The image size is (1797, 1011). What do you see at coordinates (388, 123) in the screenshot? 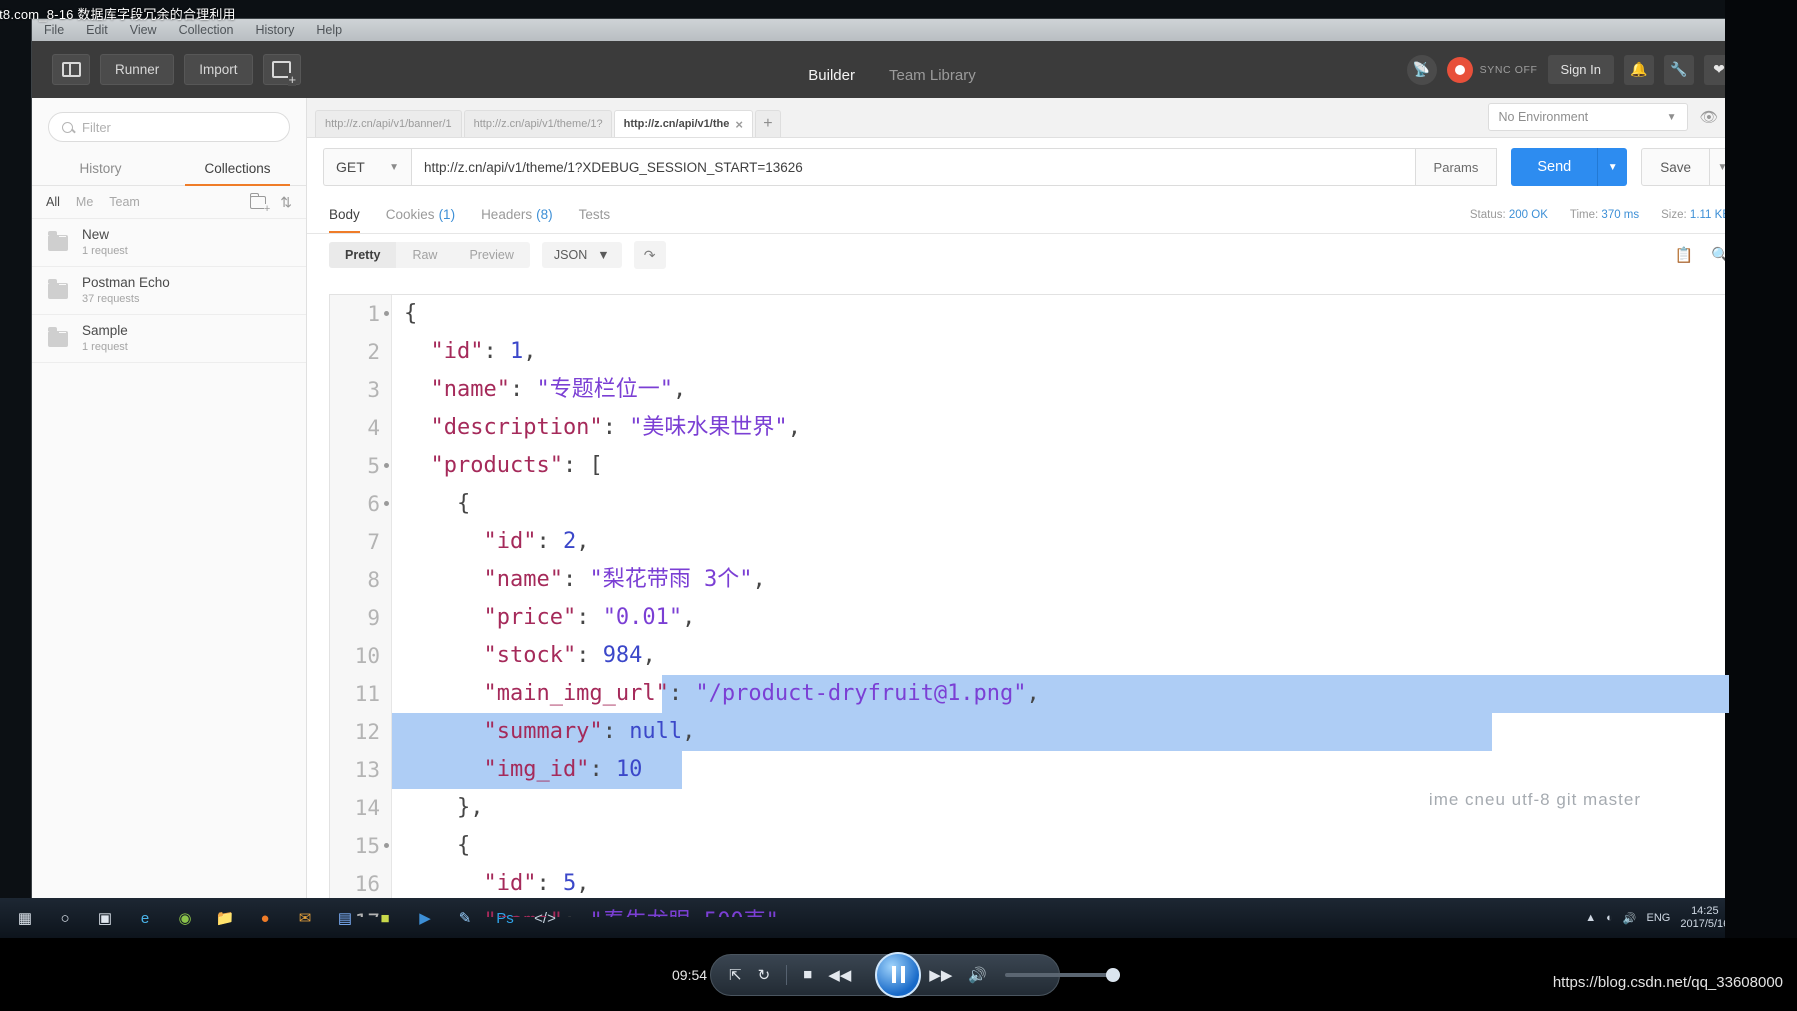
I see `request-tab-1: http://z.cn/api/v1/banner/1` at bounding box center [388, 123].